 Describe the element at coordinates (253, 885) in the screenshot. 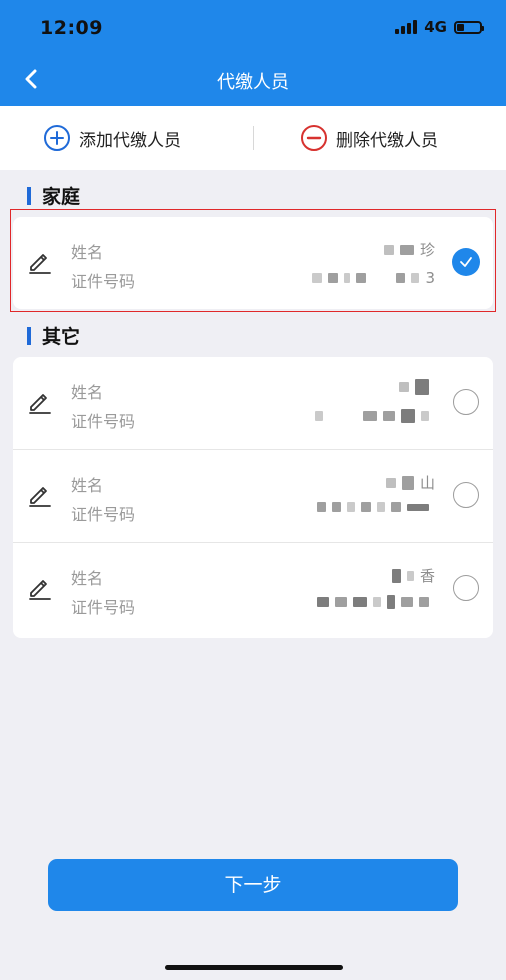

I see `next-step-button: 下一步` at that location.